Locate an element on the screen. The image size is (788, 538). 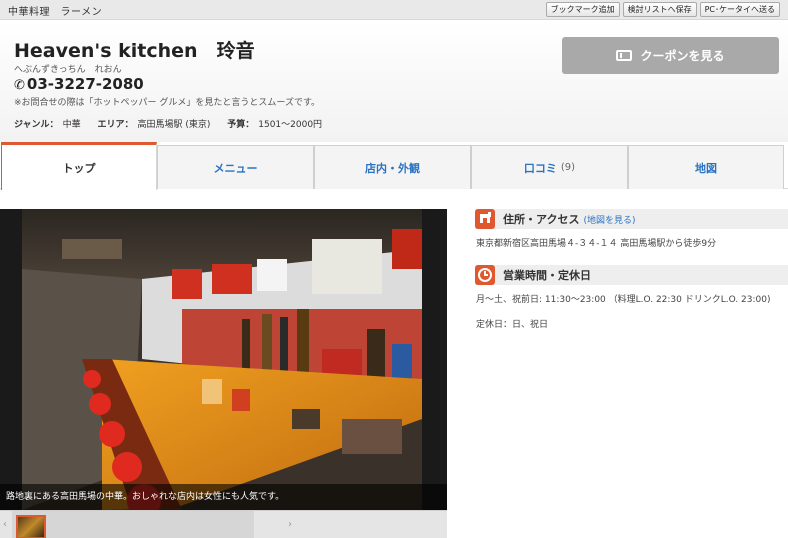
tab-map: 地図 is located at coordinates (706, 167).